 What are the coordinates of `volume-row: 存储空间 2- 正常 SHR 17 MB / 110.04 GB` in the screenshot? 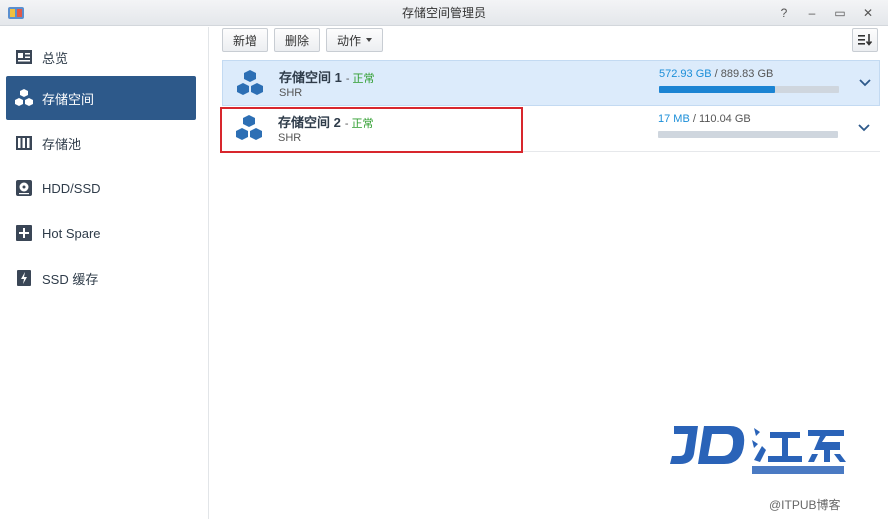 It's located at (551, 129).